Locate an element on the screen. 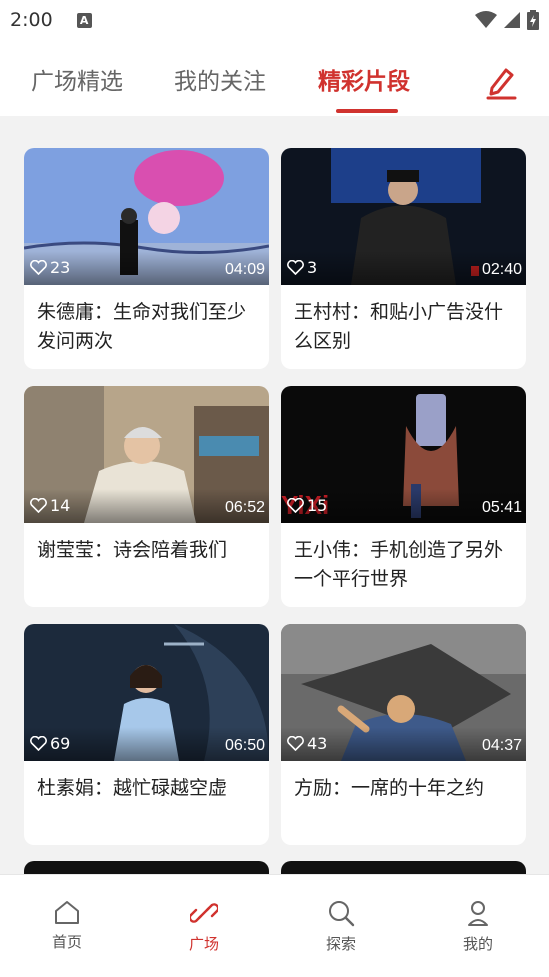 The image size is (549, 977). nav-label: 广场 is located at coordinates (203, 944).